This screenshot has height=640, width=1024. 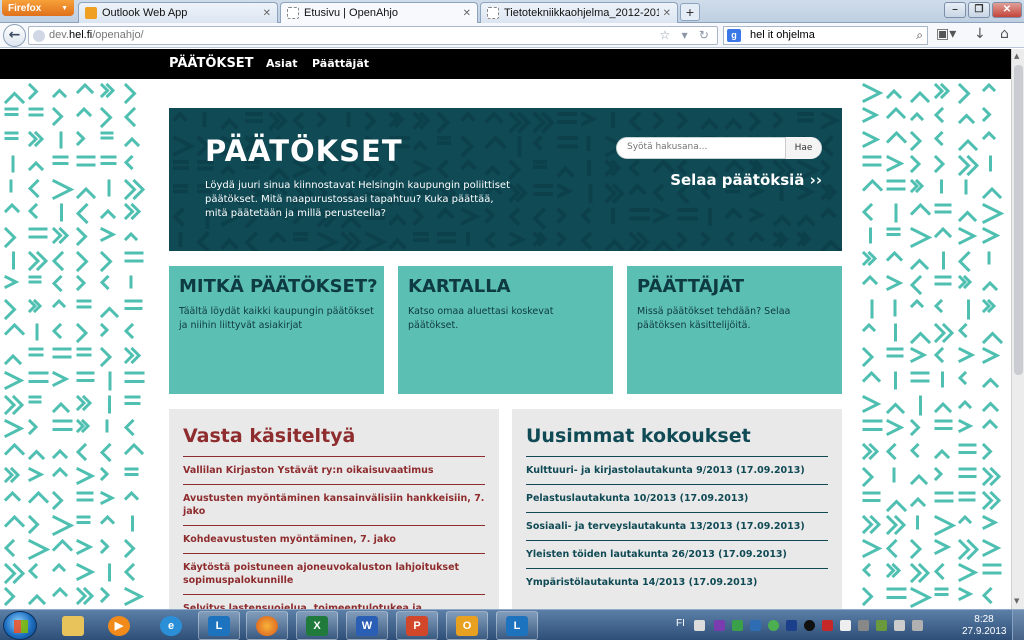 I want to click on browser-search-field: g hel it ohjelma ⌕, so click(x=825, y=35).